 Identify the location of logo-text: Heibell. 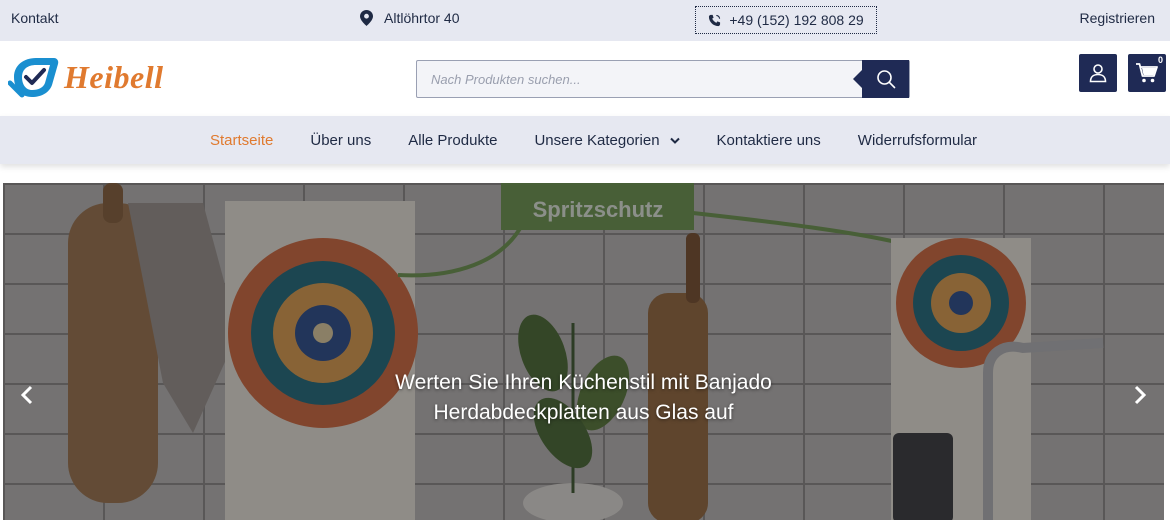
(114, 76).